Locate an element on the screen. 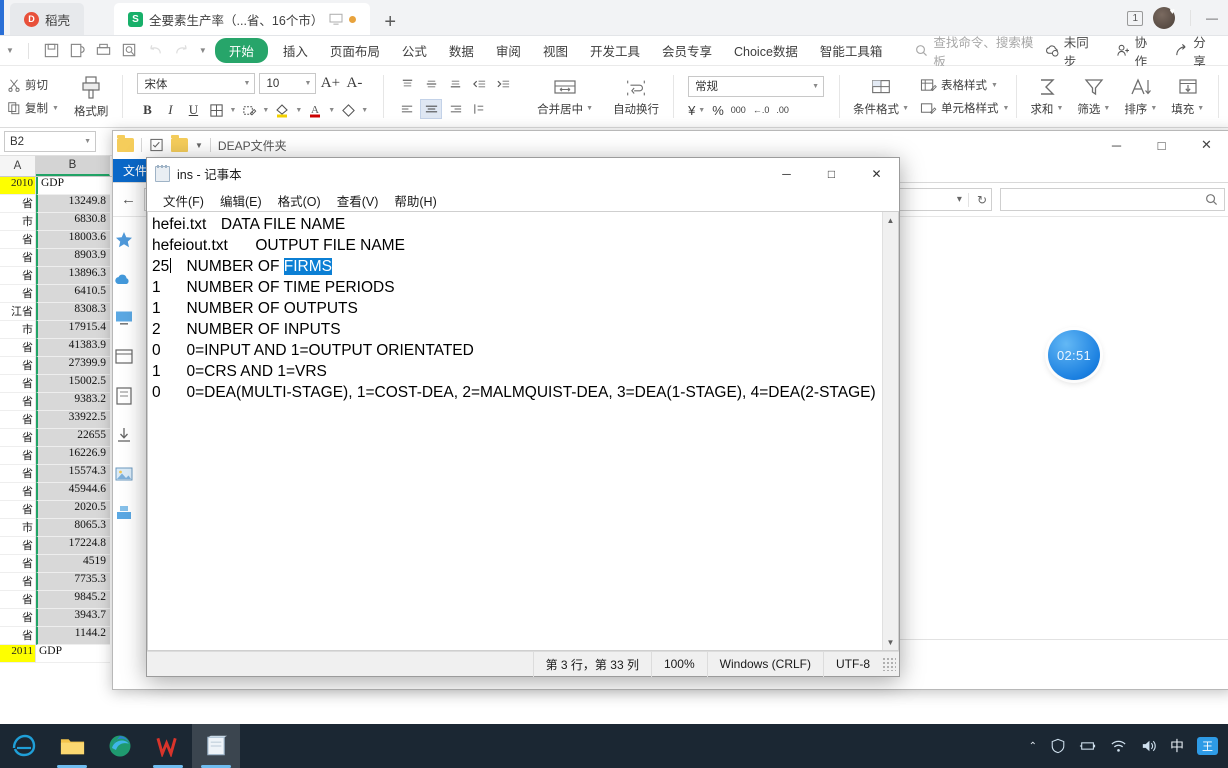 This screenshot has height=768, width=1228. doc-tab-spreadsheet: S 全要素生产率（...省、16个市） is located at coordinates (242, 19).